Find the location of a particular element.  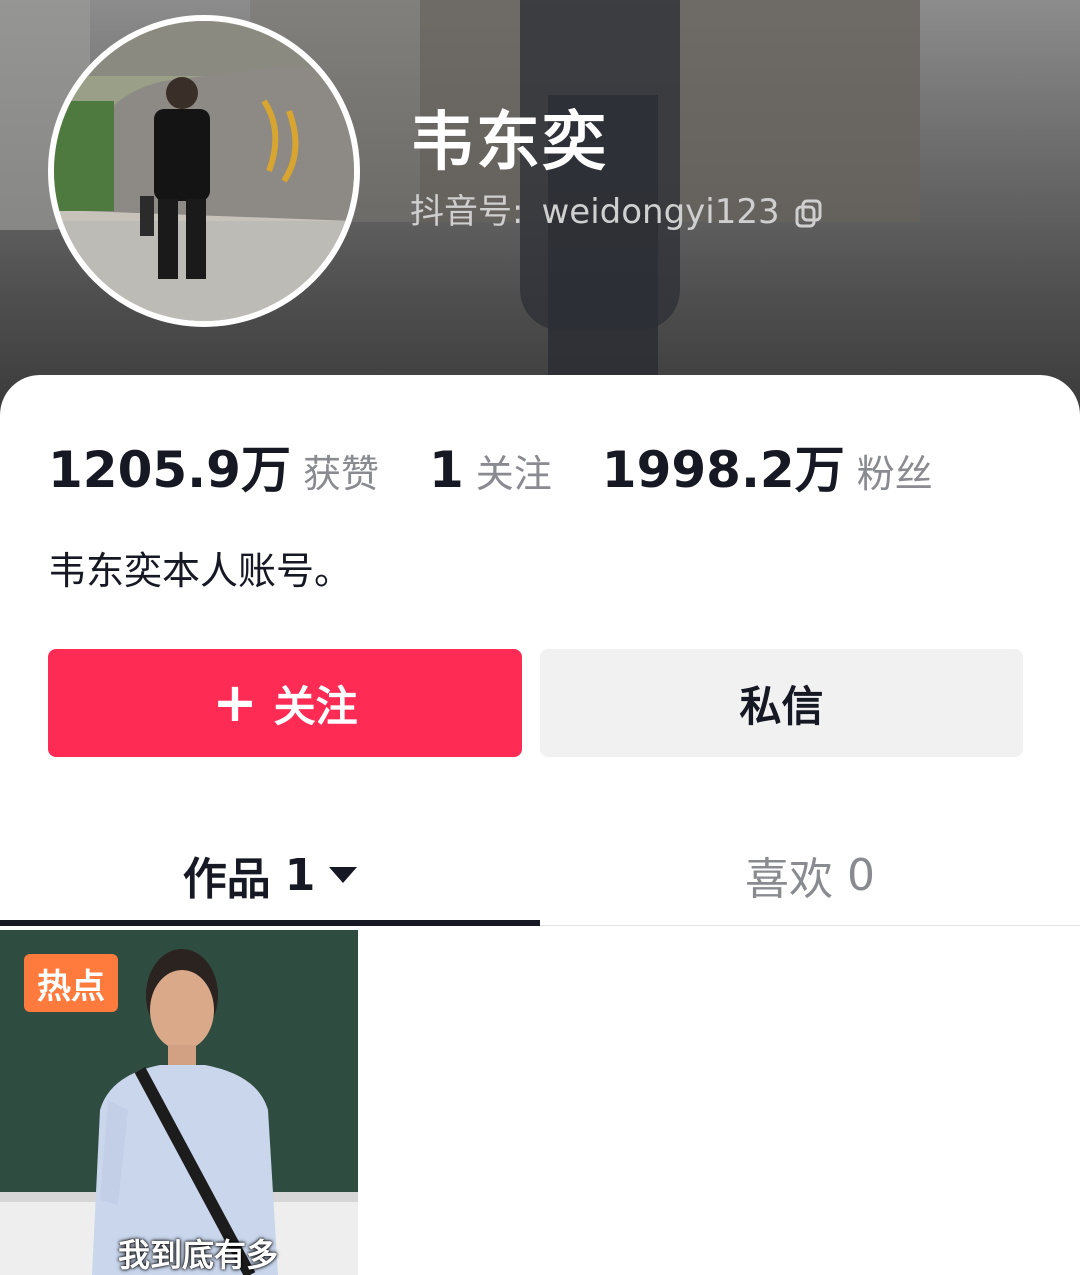

avatar is located at coordinates (204, 171).